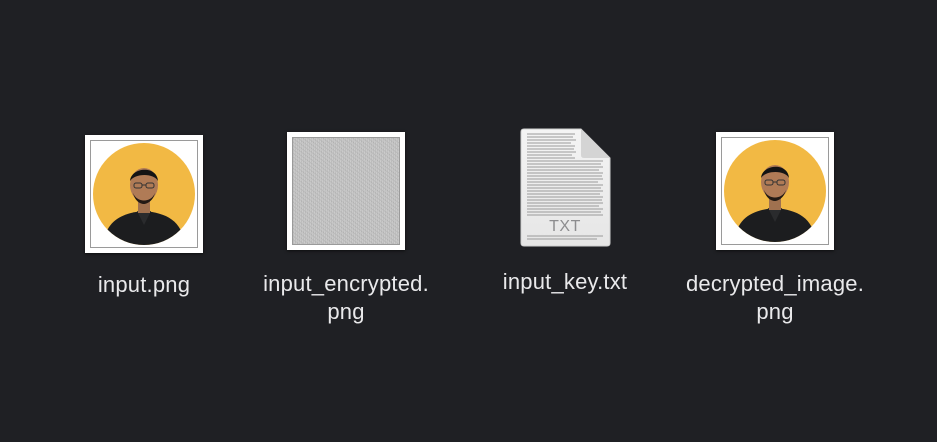 This screenshot has height=442, width=937. Describe the element at coordinates (775, 298) in the screenshot. I see `file-name-label: decrypted_image. png` at that location.